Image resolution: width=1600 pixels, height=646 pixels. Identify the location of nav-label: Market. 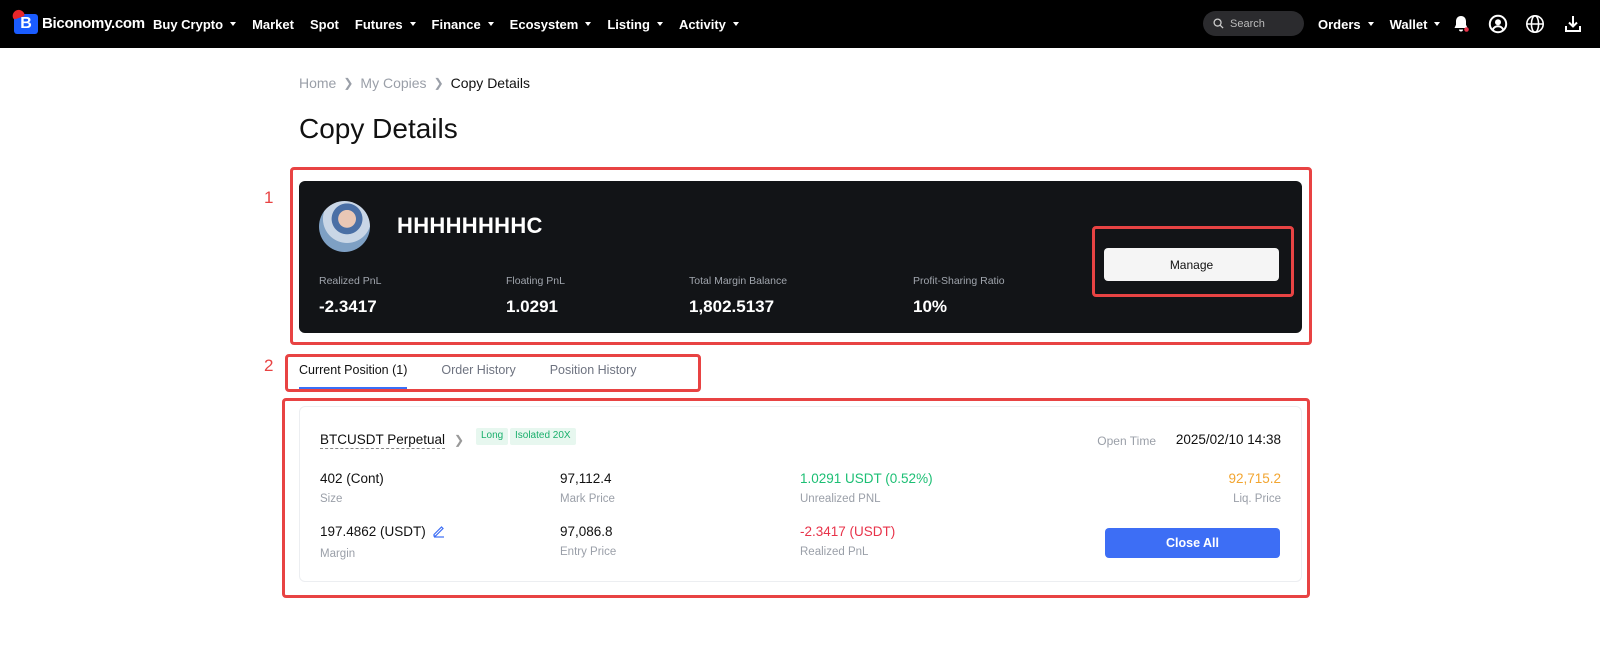
(273, 24).